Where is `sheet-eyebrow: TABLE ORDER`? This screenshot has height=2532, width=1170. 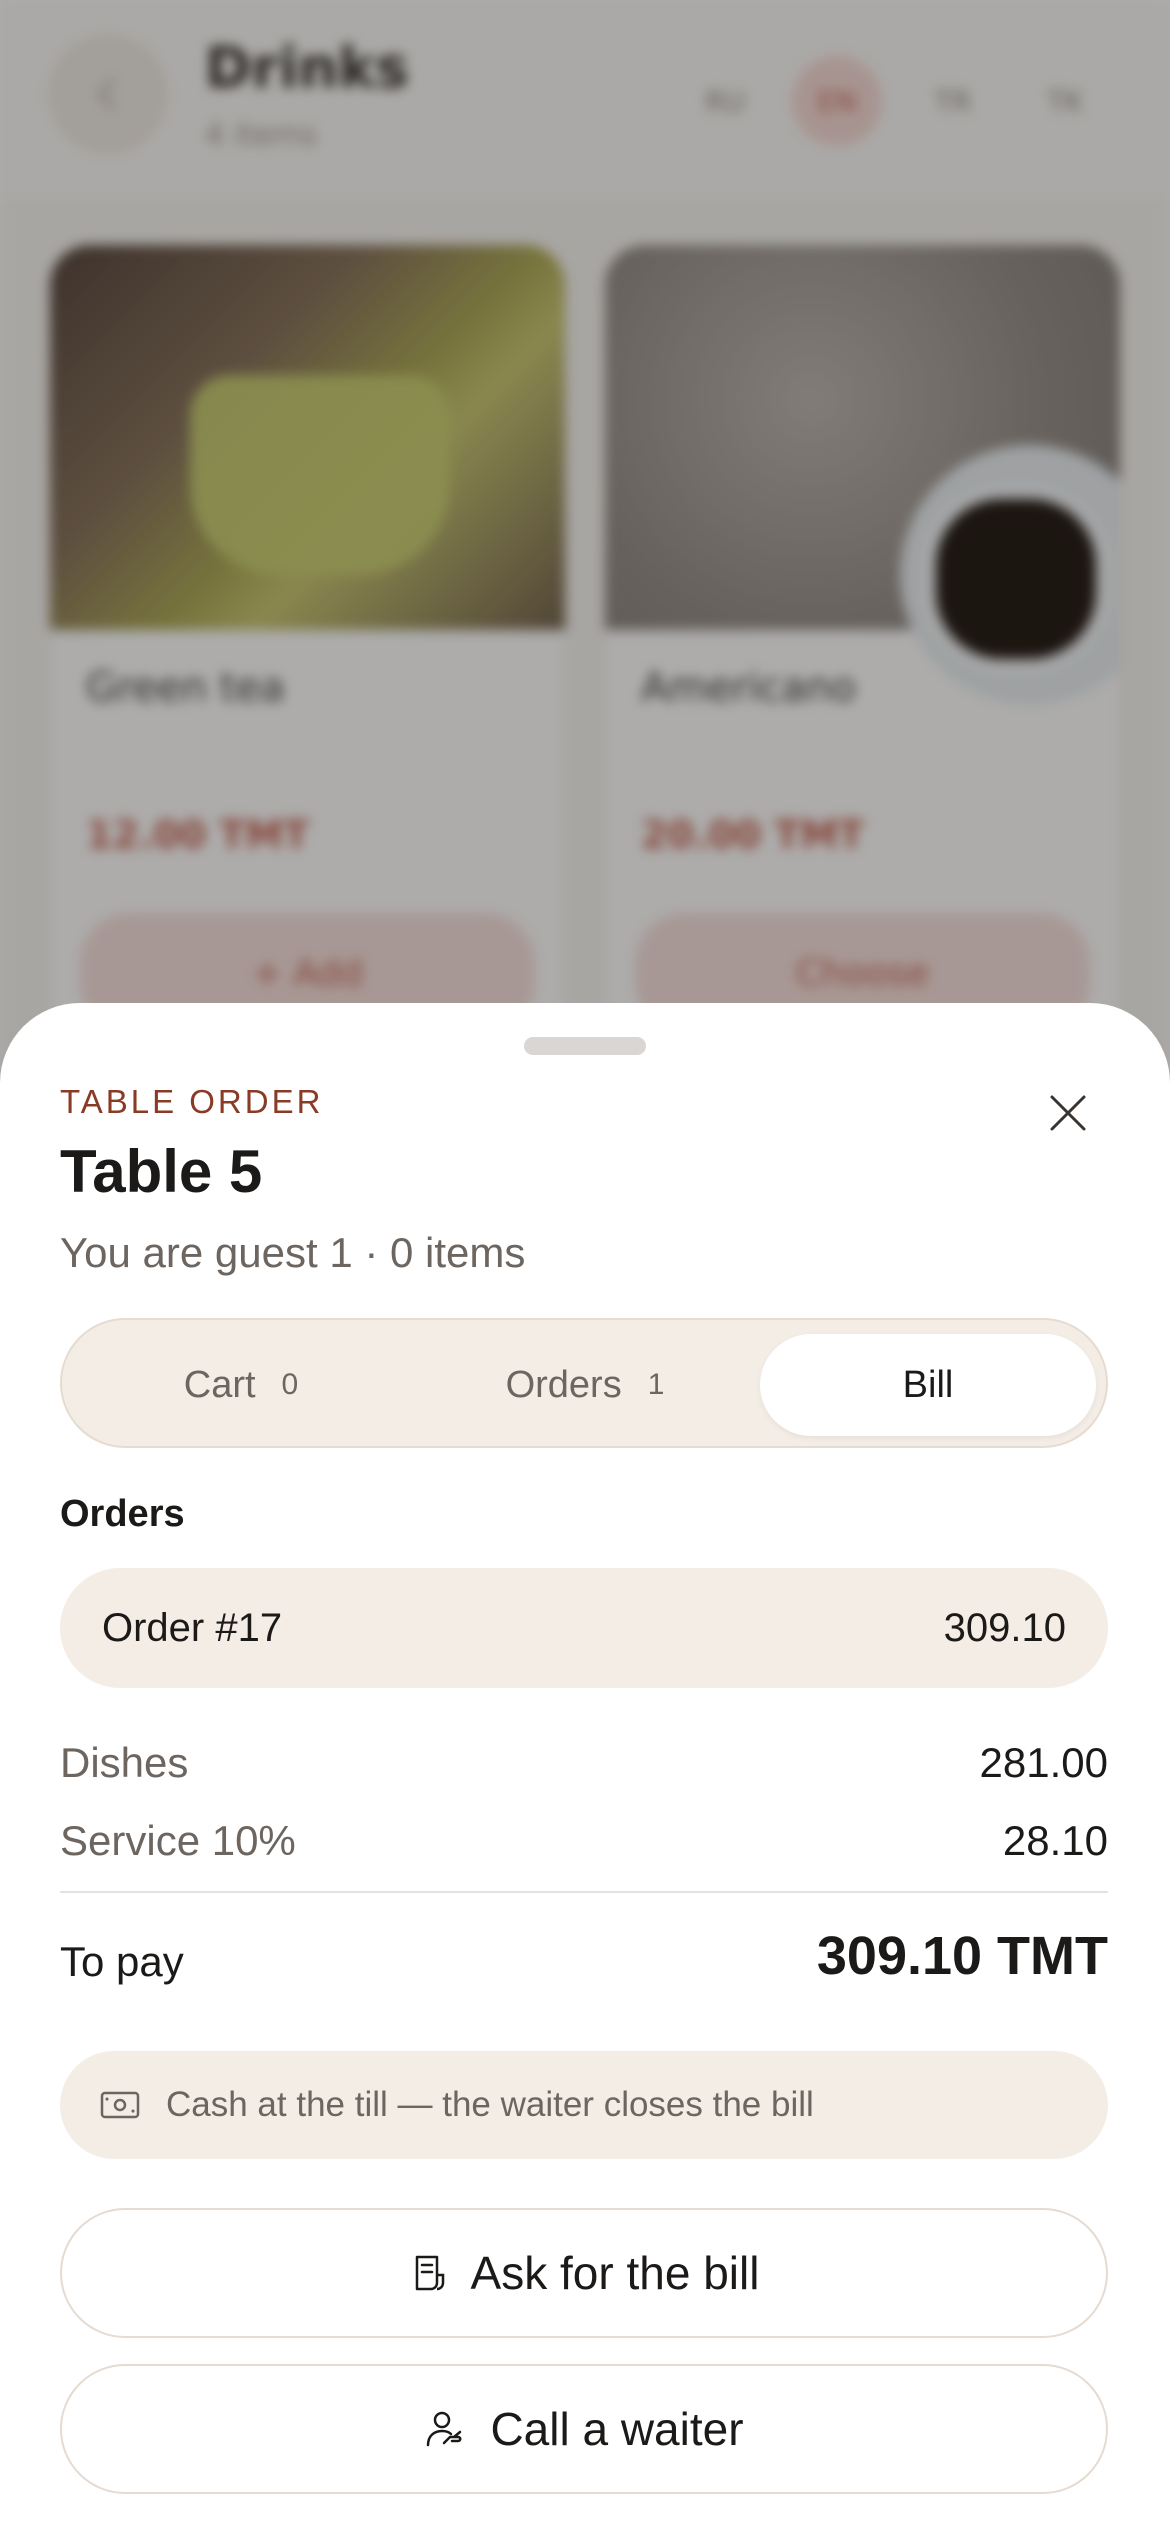 sheet-eyebrow: TABLE ORDER is located at coordinates (192, 1101).